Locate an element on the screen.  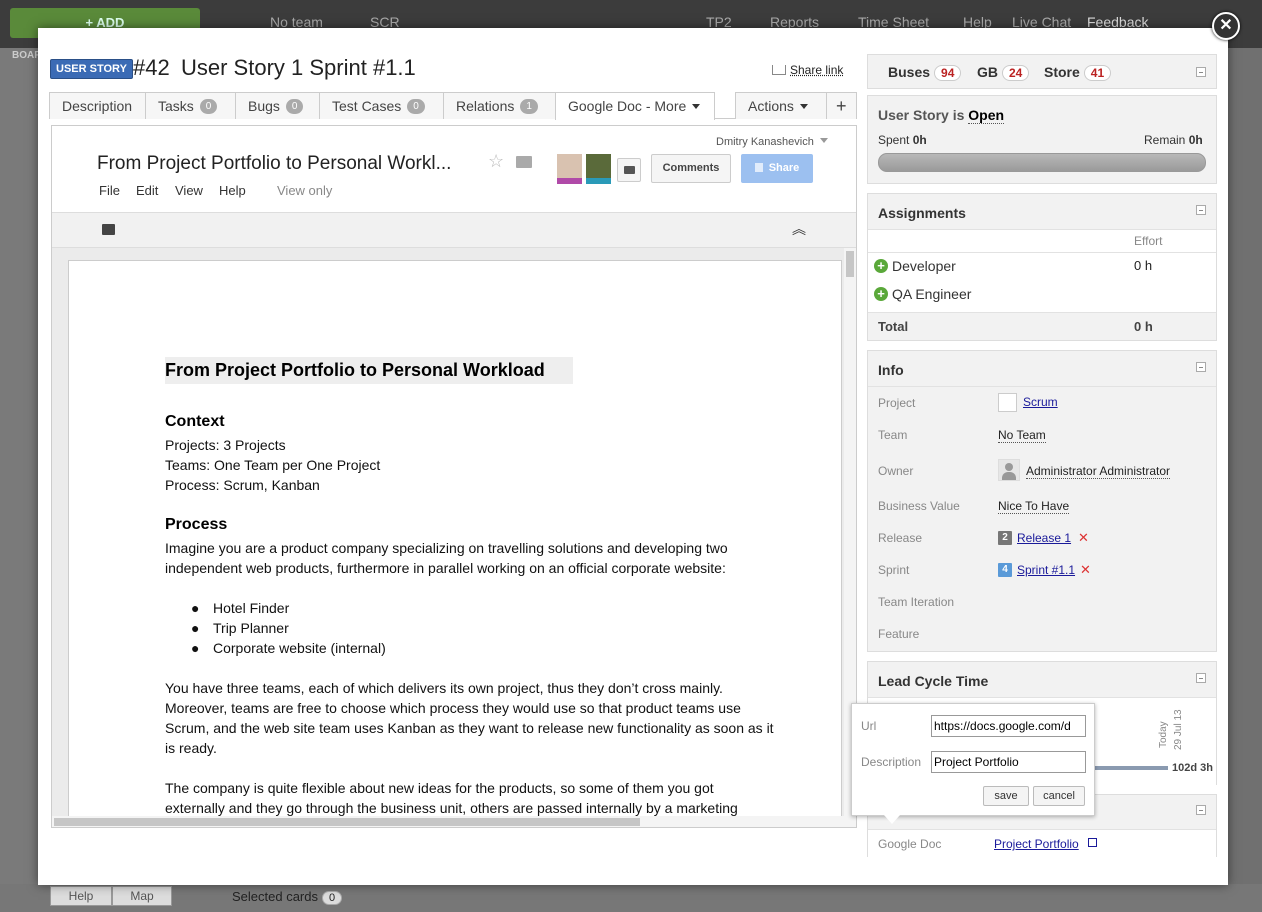
add-tab-button: + is located at coordinates (841, 105).